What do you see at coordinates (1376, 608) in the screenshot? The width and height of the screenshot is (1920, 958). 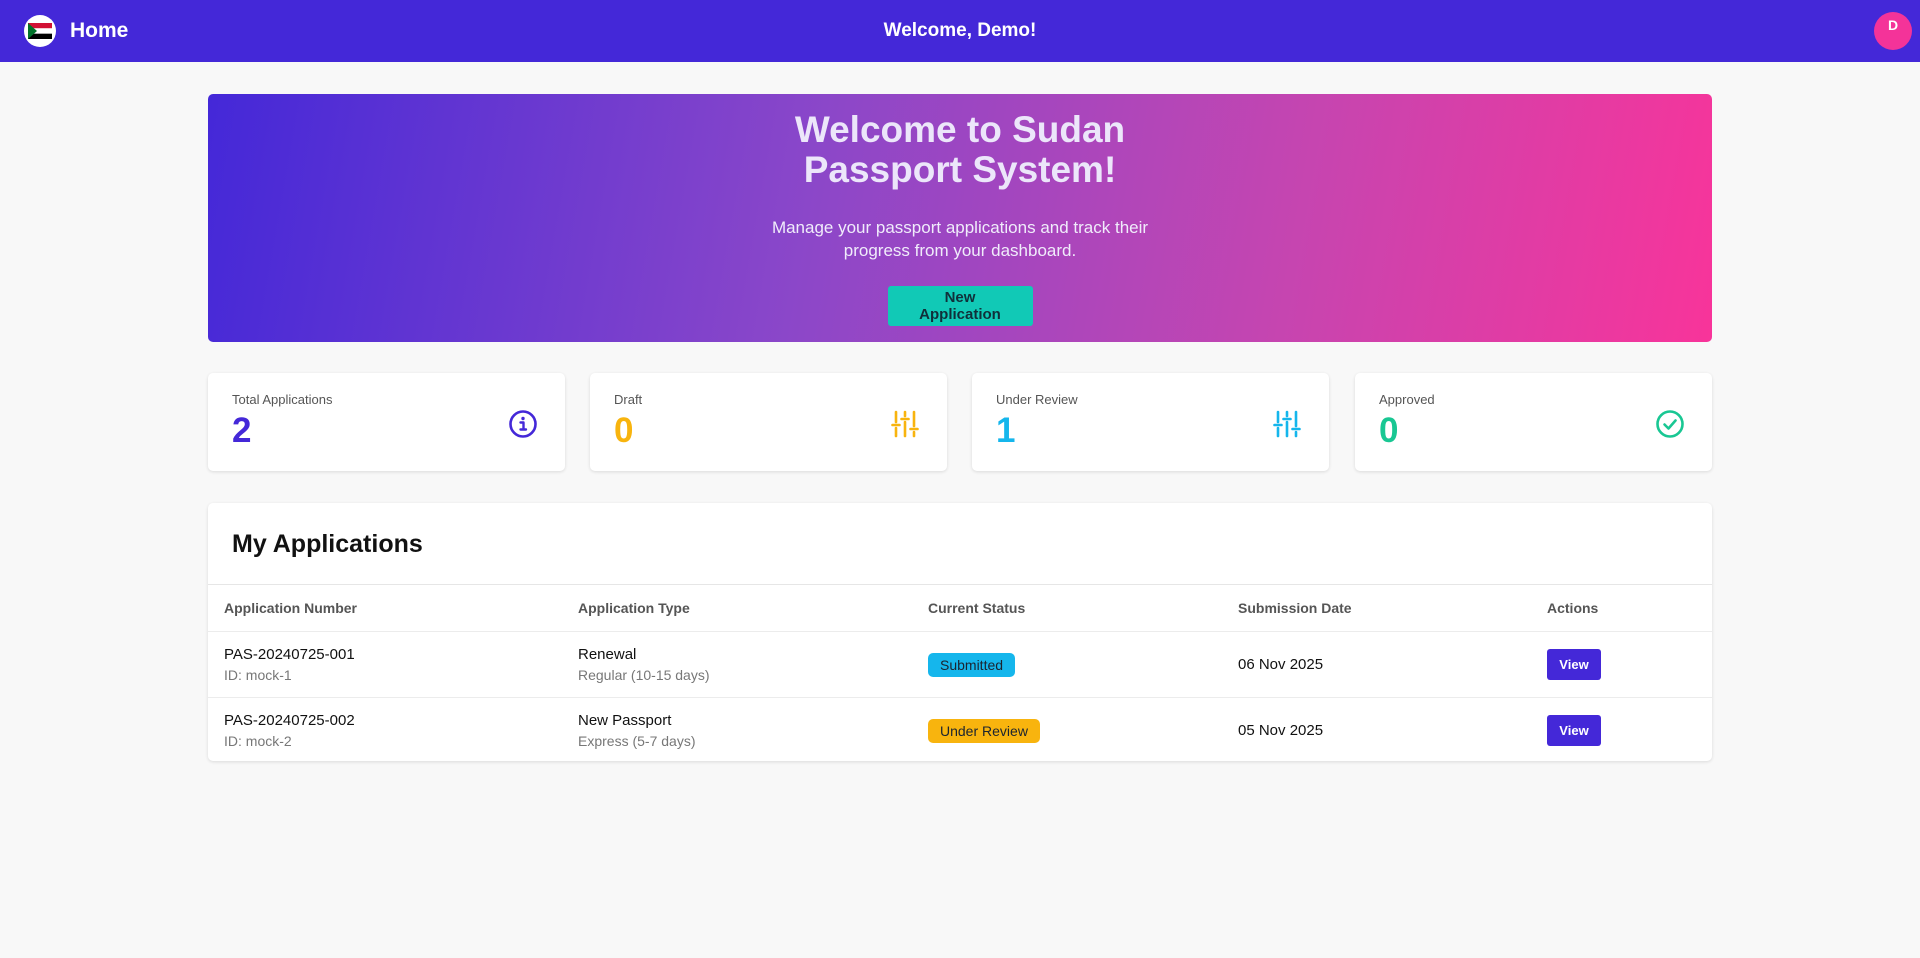 I see `column-header: Submission Date` at bounding box center [1376, 608].